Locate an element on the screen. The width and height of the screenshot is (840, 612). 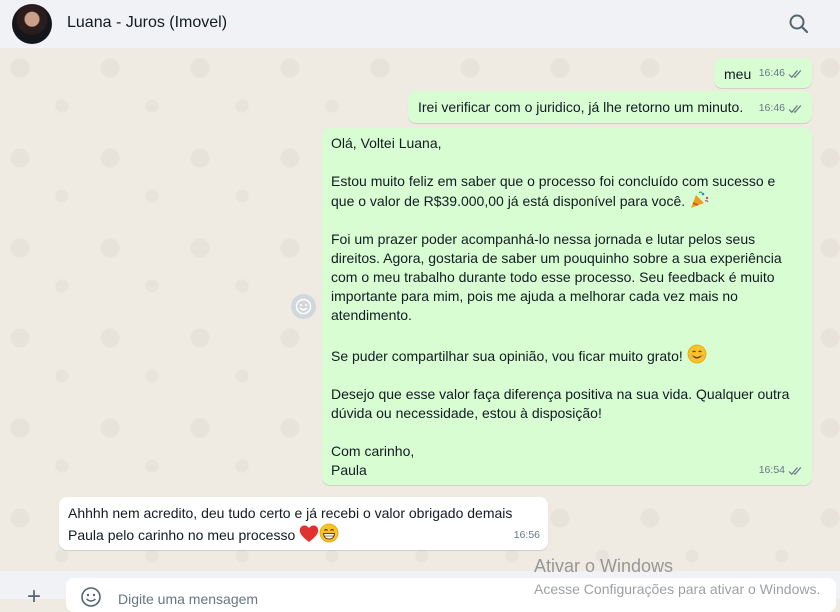
message-time: 16:56 is located at coordinates (526, 535).